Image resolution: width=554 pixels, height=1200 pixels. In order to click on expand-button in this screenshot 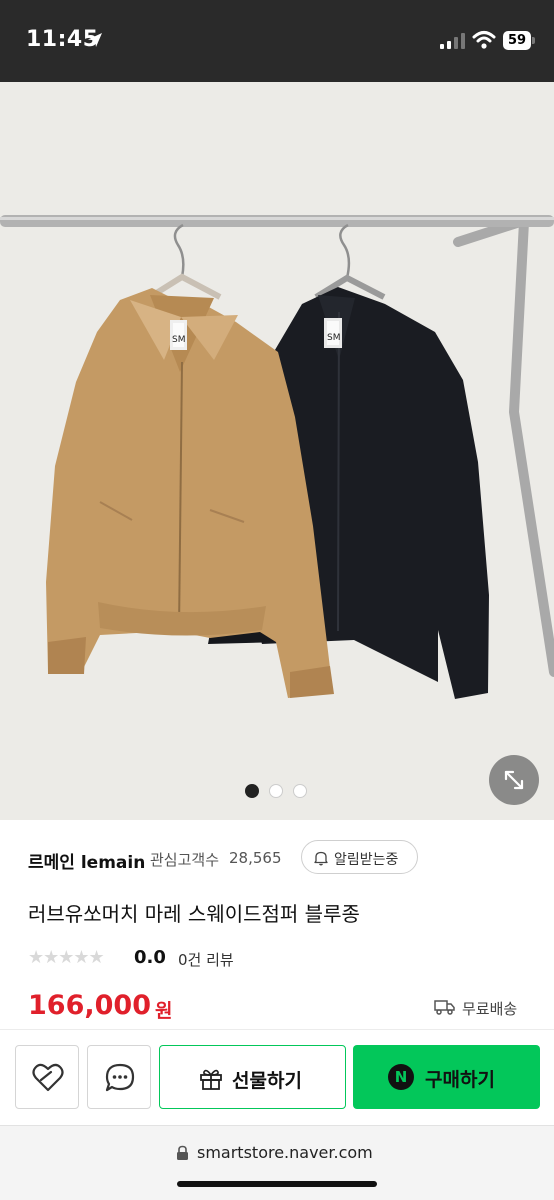, I will do `click(514, 780)`.